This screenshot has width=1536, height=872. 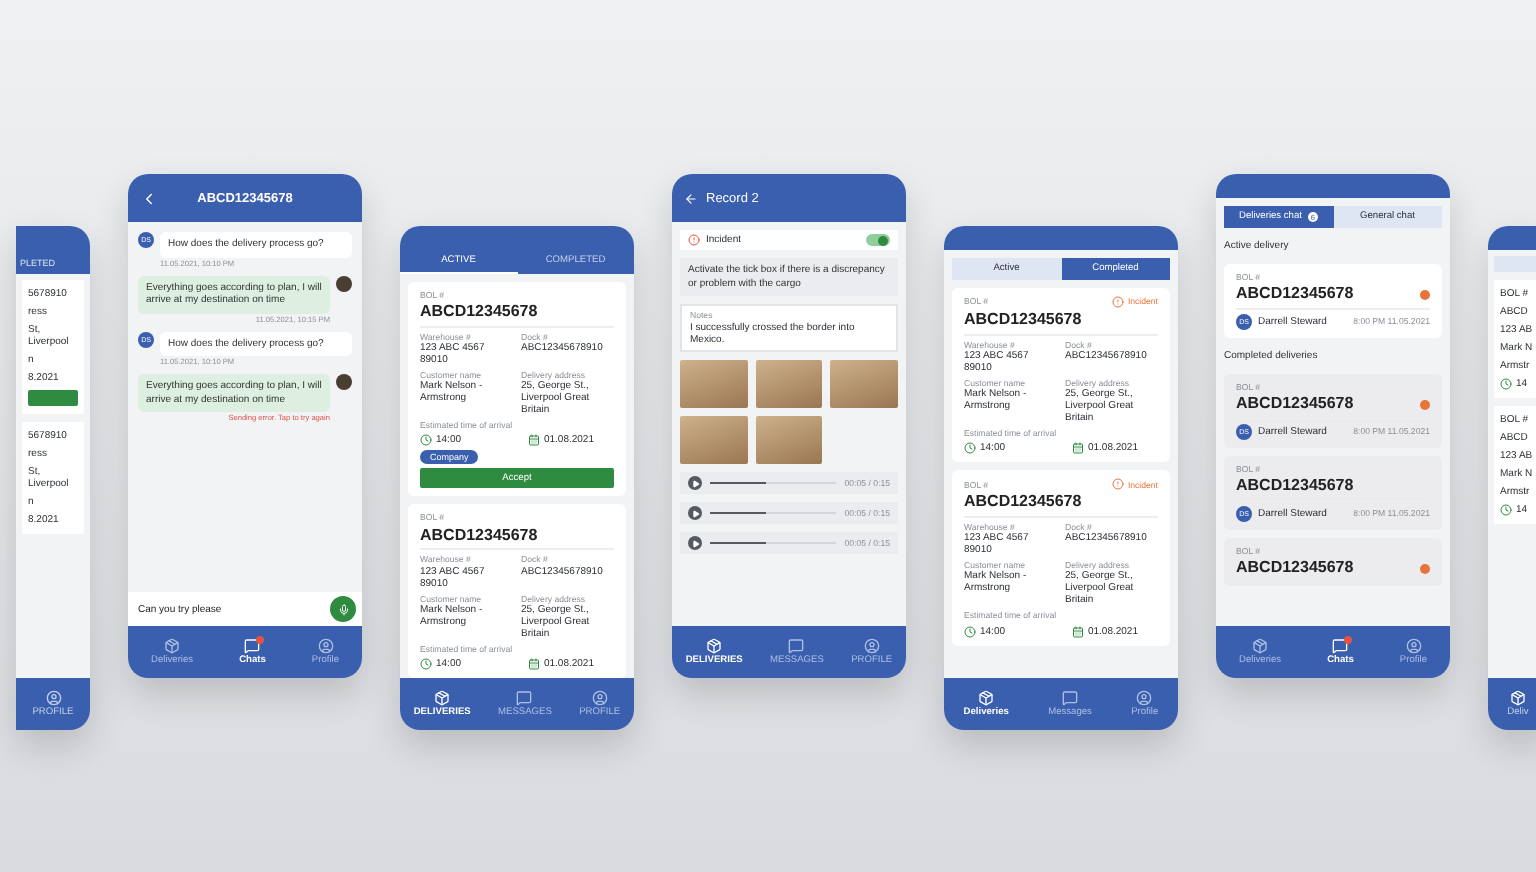 I want to click on mic-icon, so click(x=343, y=609).